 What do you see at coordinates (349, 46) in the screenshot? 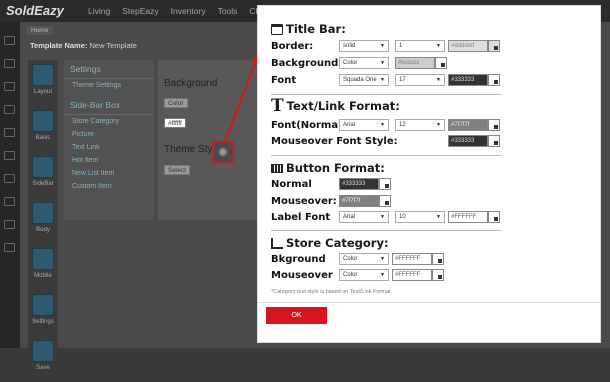
I see `border-style-value: solid` at bounding box center [349, 46].